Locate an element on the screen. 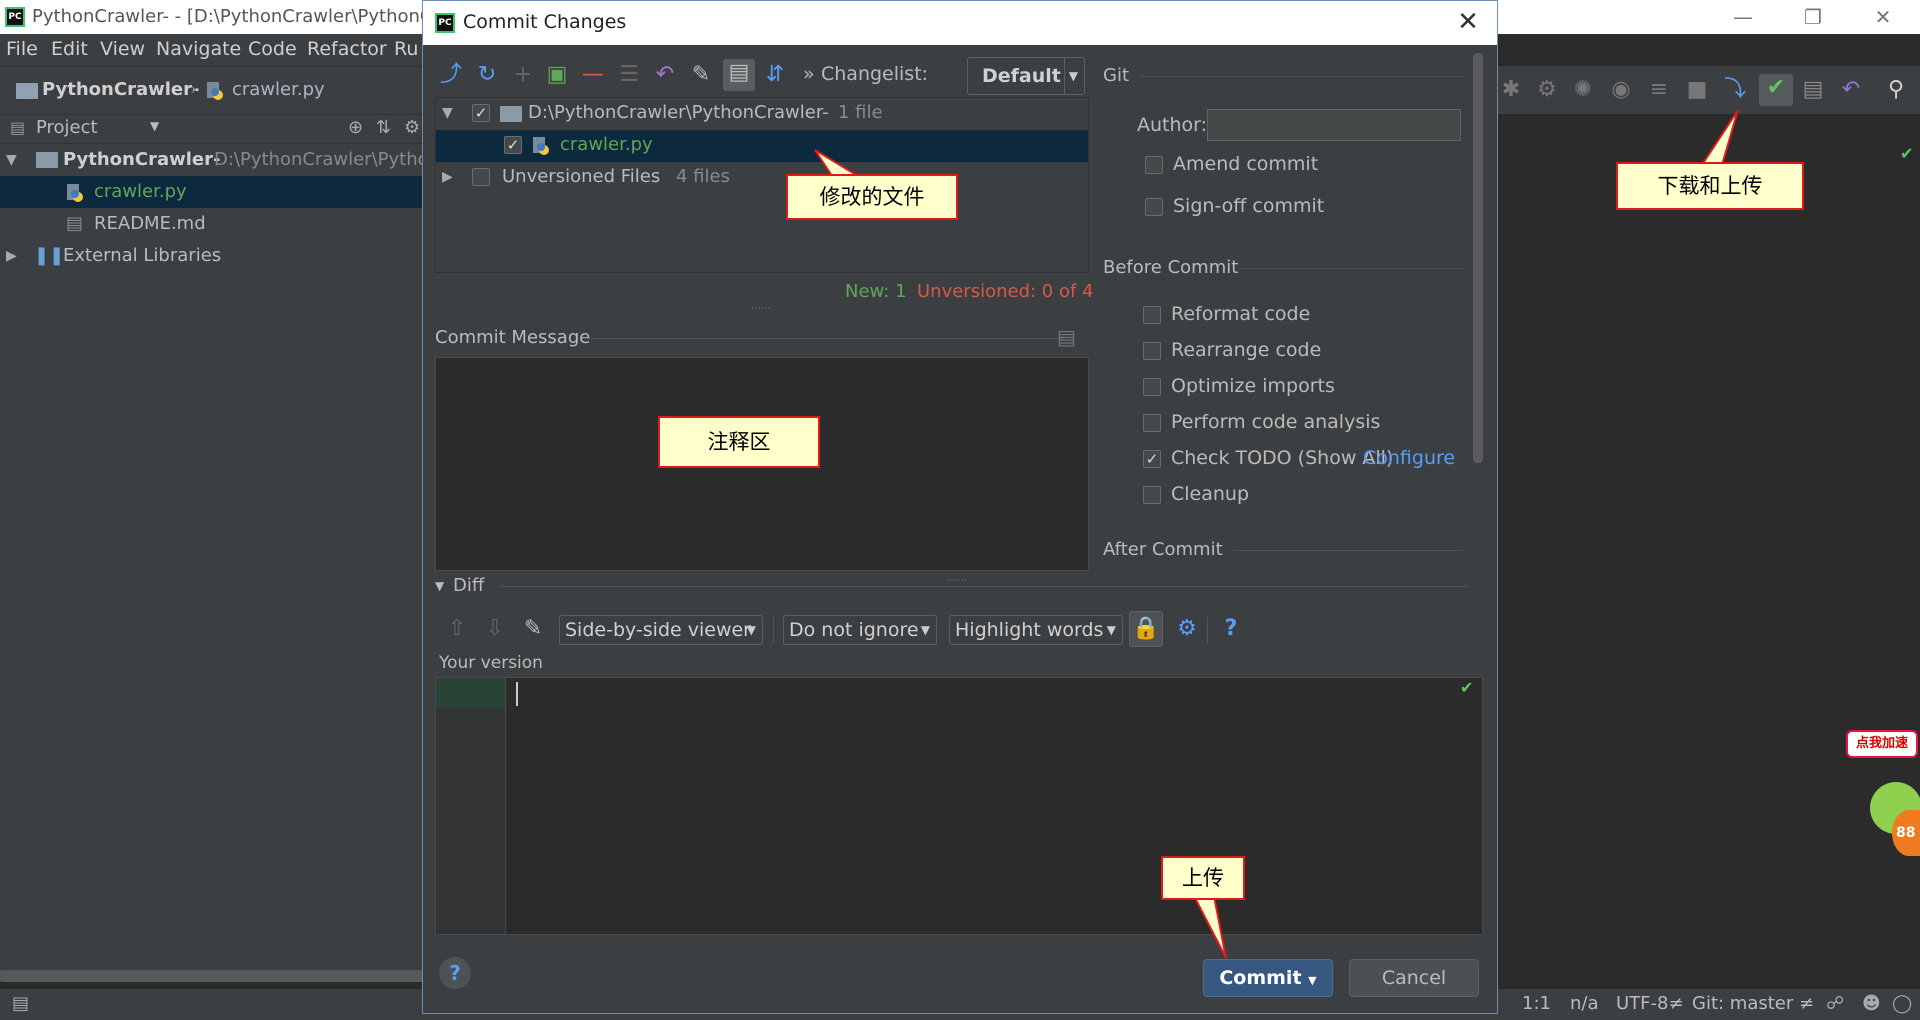  tree-row-readme: ▤ README.md is located at coordinates (215, 224).